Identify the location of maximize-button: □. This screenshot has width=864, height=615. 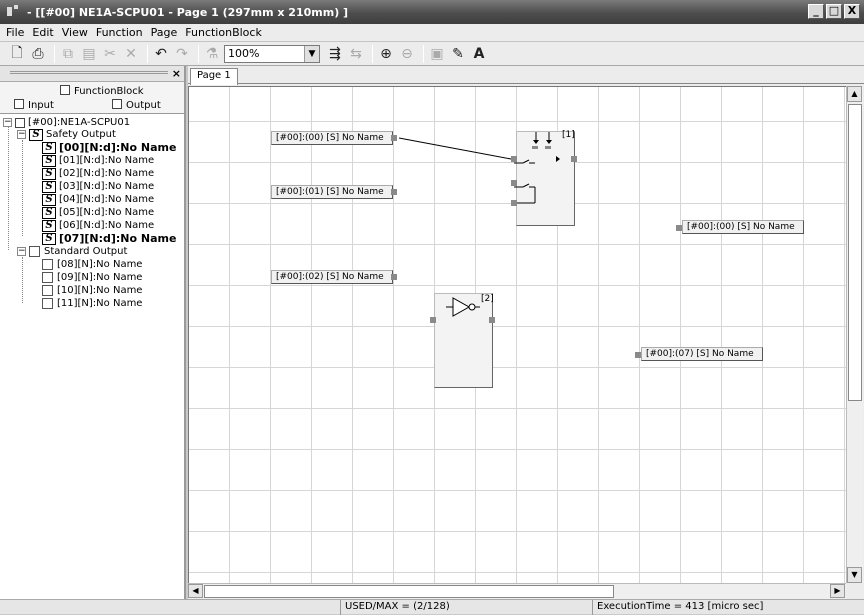
(834, 11).